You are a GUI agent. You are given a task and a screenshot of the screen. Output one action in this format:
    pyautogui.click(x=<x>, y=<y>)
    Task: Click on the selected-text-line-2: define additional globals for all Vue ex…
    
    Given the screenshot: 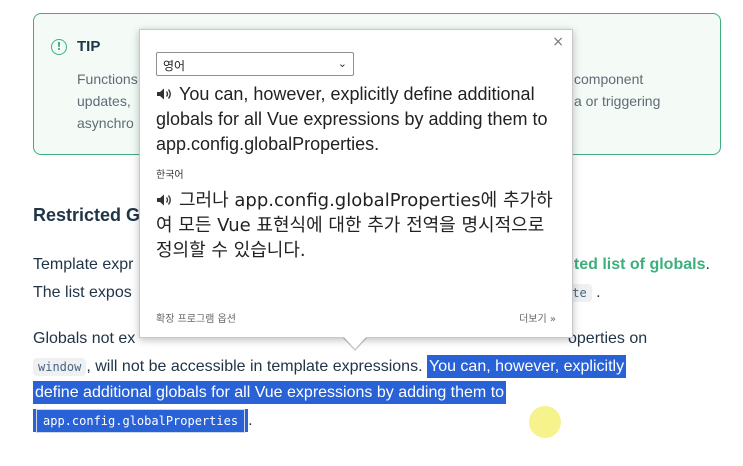 What is the action you would take?
    pyautogui.click(x=270, y=392)
    